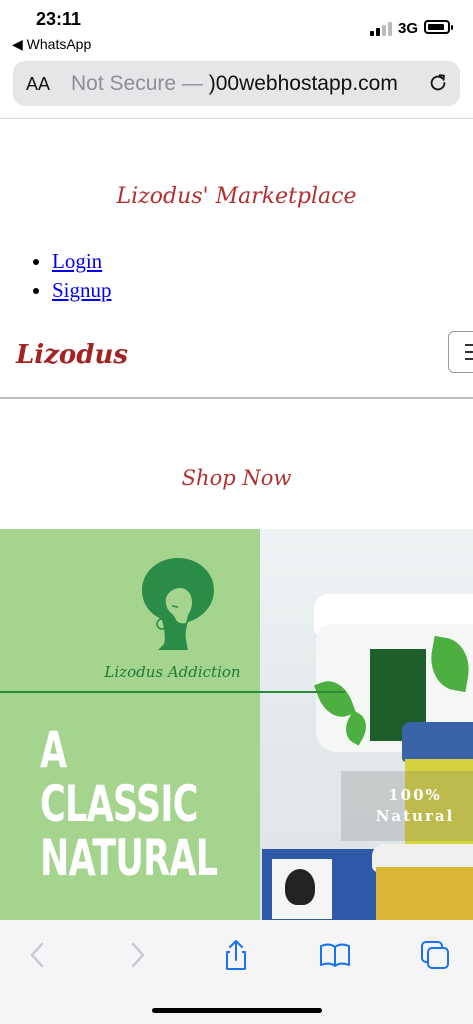 This screenshot has height=1024, width=473. I want to click on tagline-line: A, so click(53, 750).